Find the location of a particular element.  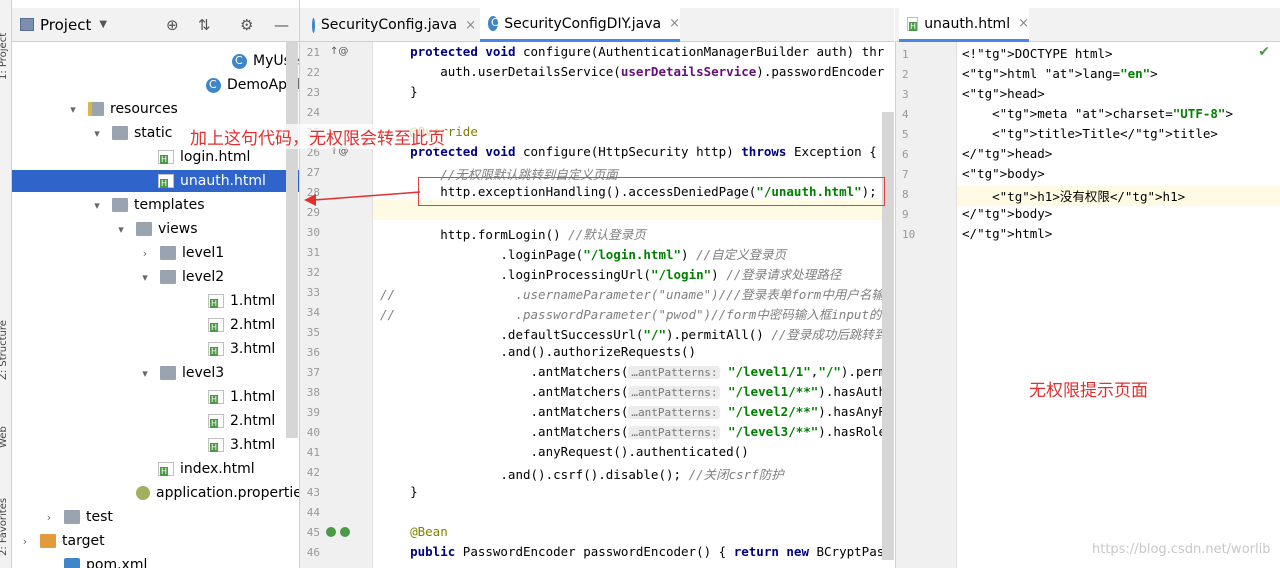

tree-item-label: level2 is located at coordinates (203, 277).